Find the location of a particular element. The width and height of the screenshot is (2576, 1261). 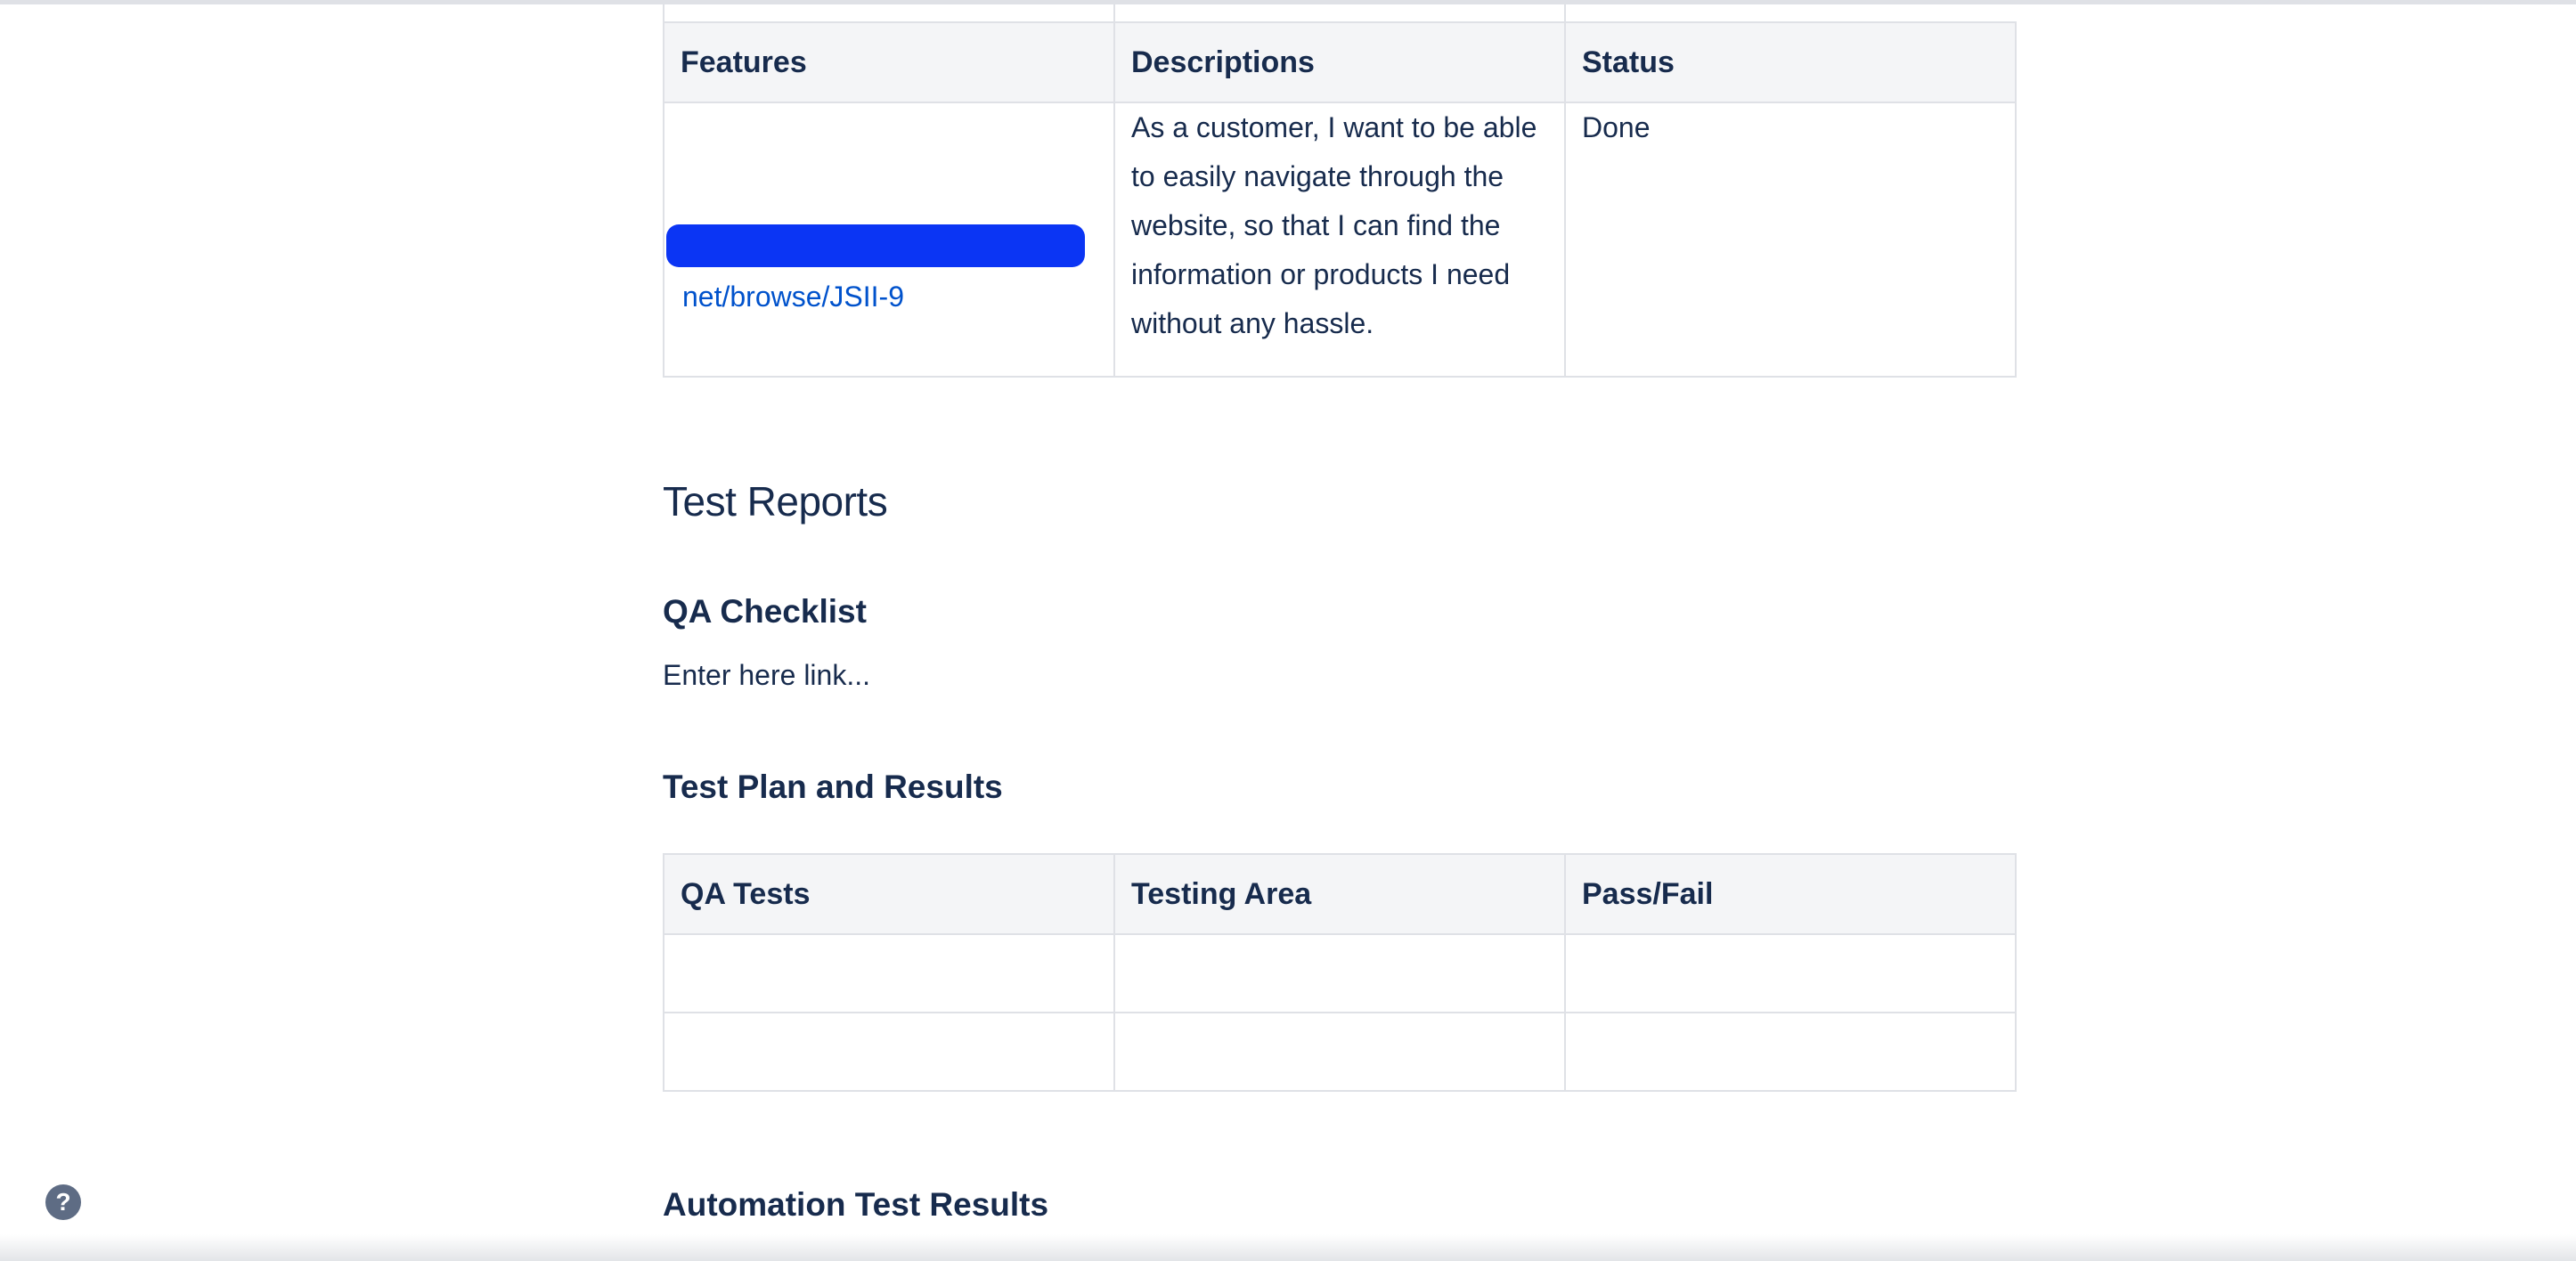

jira-issue-link: net/browse/JSII-9 is located at coordinates (793, 297).